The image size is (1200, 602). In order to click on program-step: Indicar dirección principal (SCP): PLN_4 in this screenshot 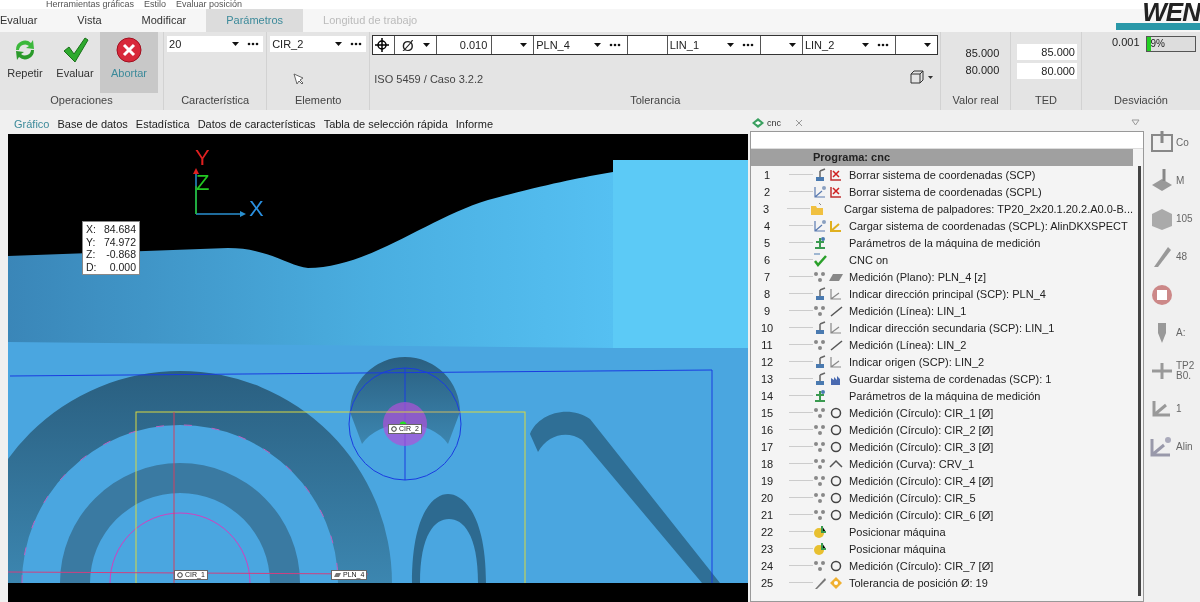, I will do `click(946, 293)`.